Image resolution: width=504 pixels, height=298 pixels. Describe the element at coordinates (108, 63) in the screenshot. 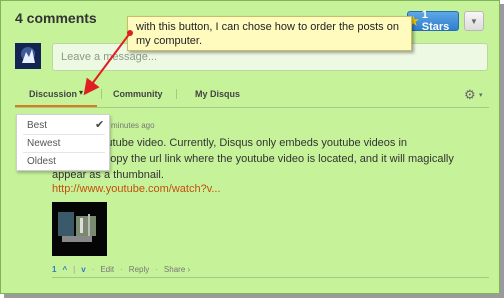

I see `annotation-arrow` at that location.